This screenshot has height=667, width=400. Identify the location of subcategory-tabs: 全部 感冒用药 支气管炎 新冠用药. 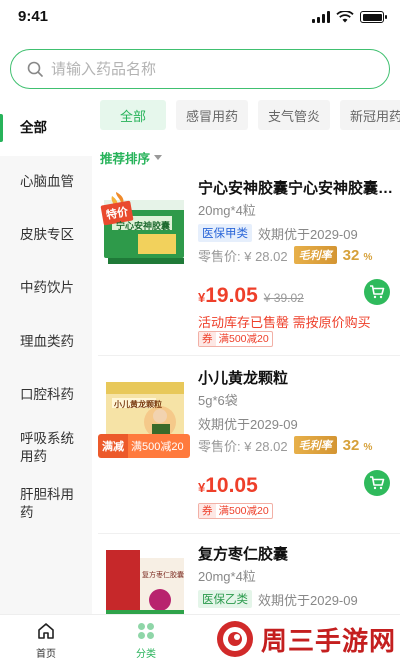
(250, 115).